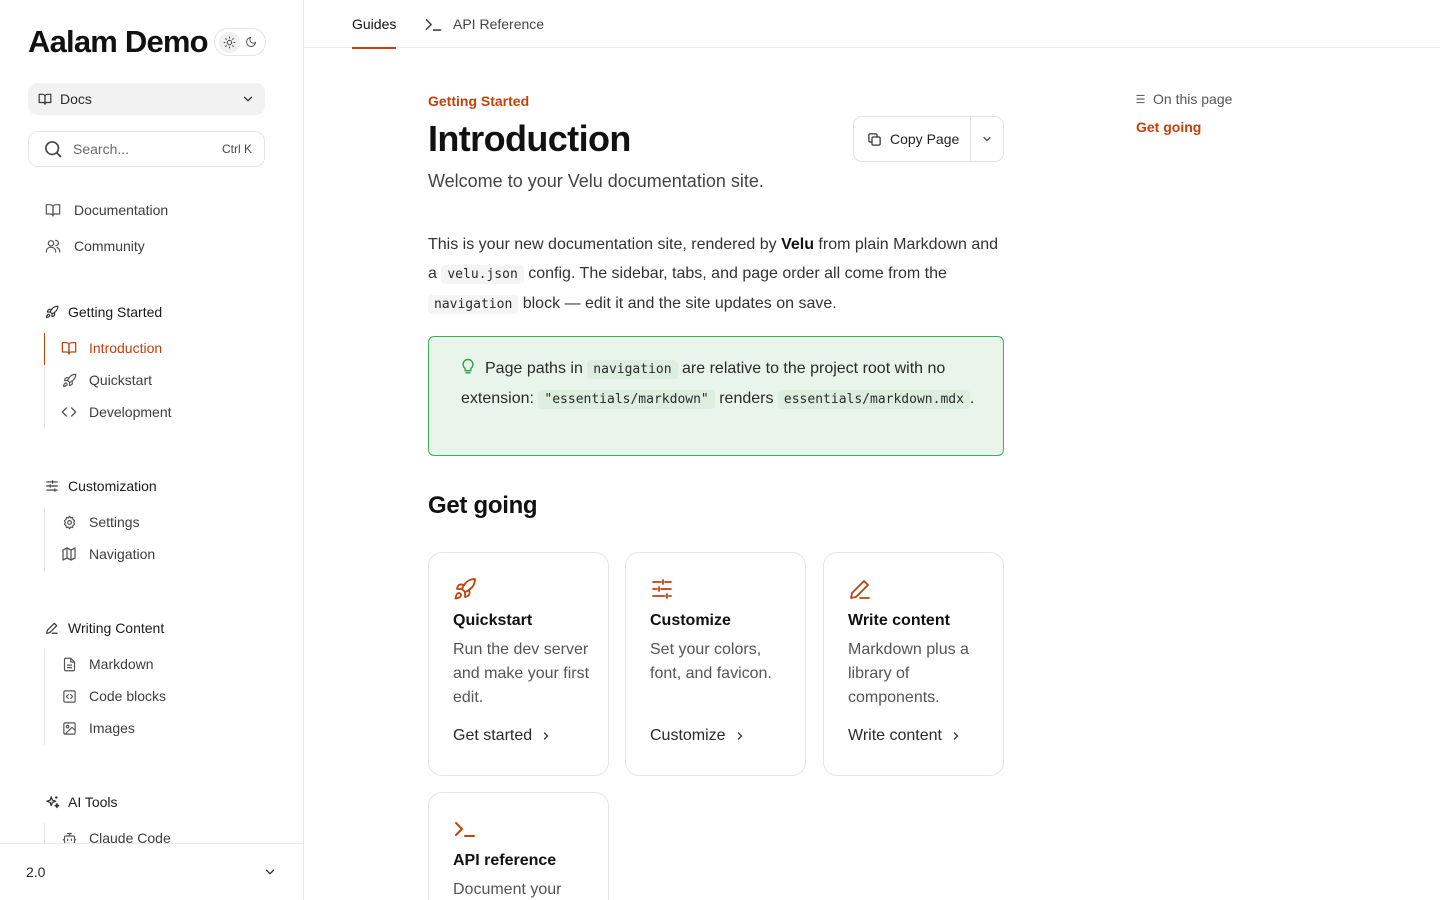  Describe the element at coordinates (118, 42) in the screenshot. I see `site-title: Aalam Demo` at that location.